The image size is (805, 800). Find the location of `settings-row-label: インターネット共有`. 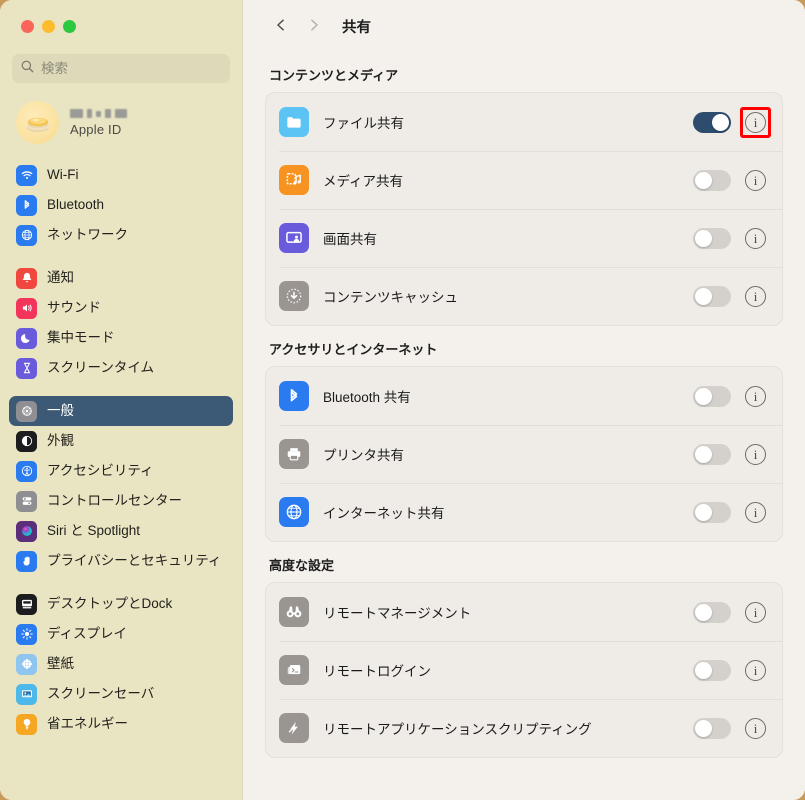

settings-row-label: インターネット共有 is located at coordinates (384, 513).